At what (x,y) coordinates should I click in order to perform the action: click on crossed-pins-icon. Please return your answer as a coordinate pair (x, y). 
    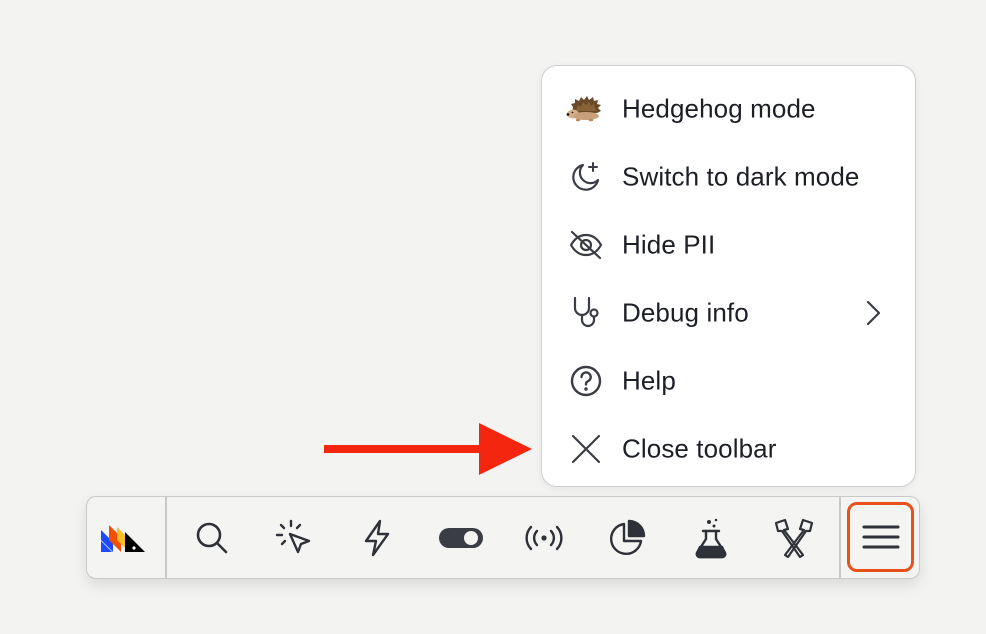
    Looking at the image, I should click on (794, 538).